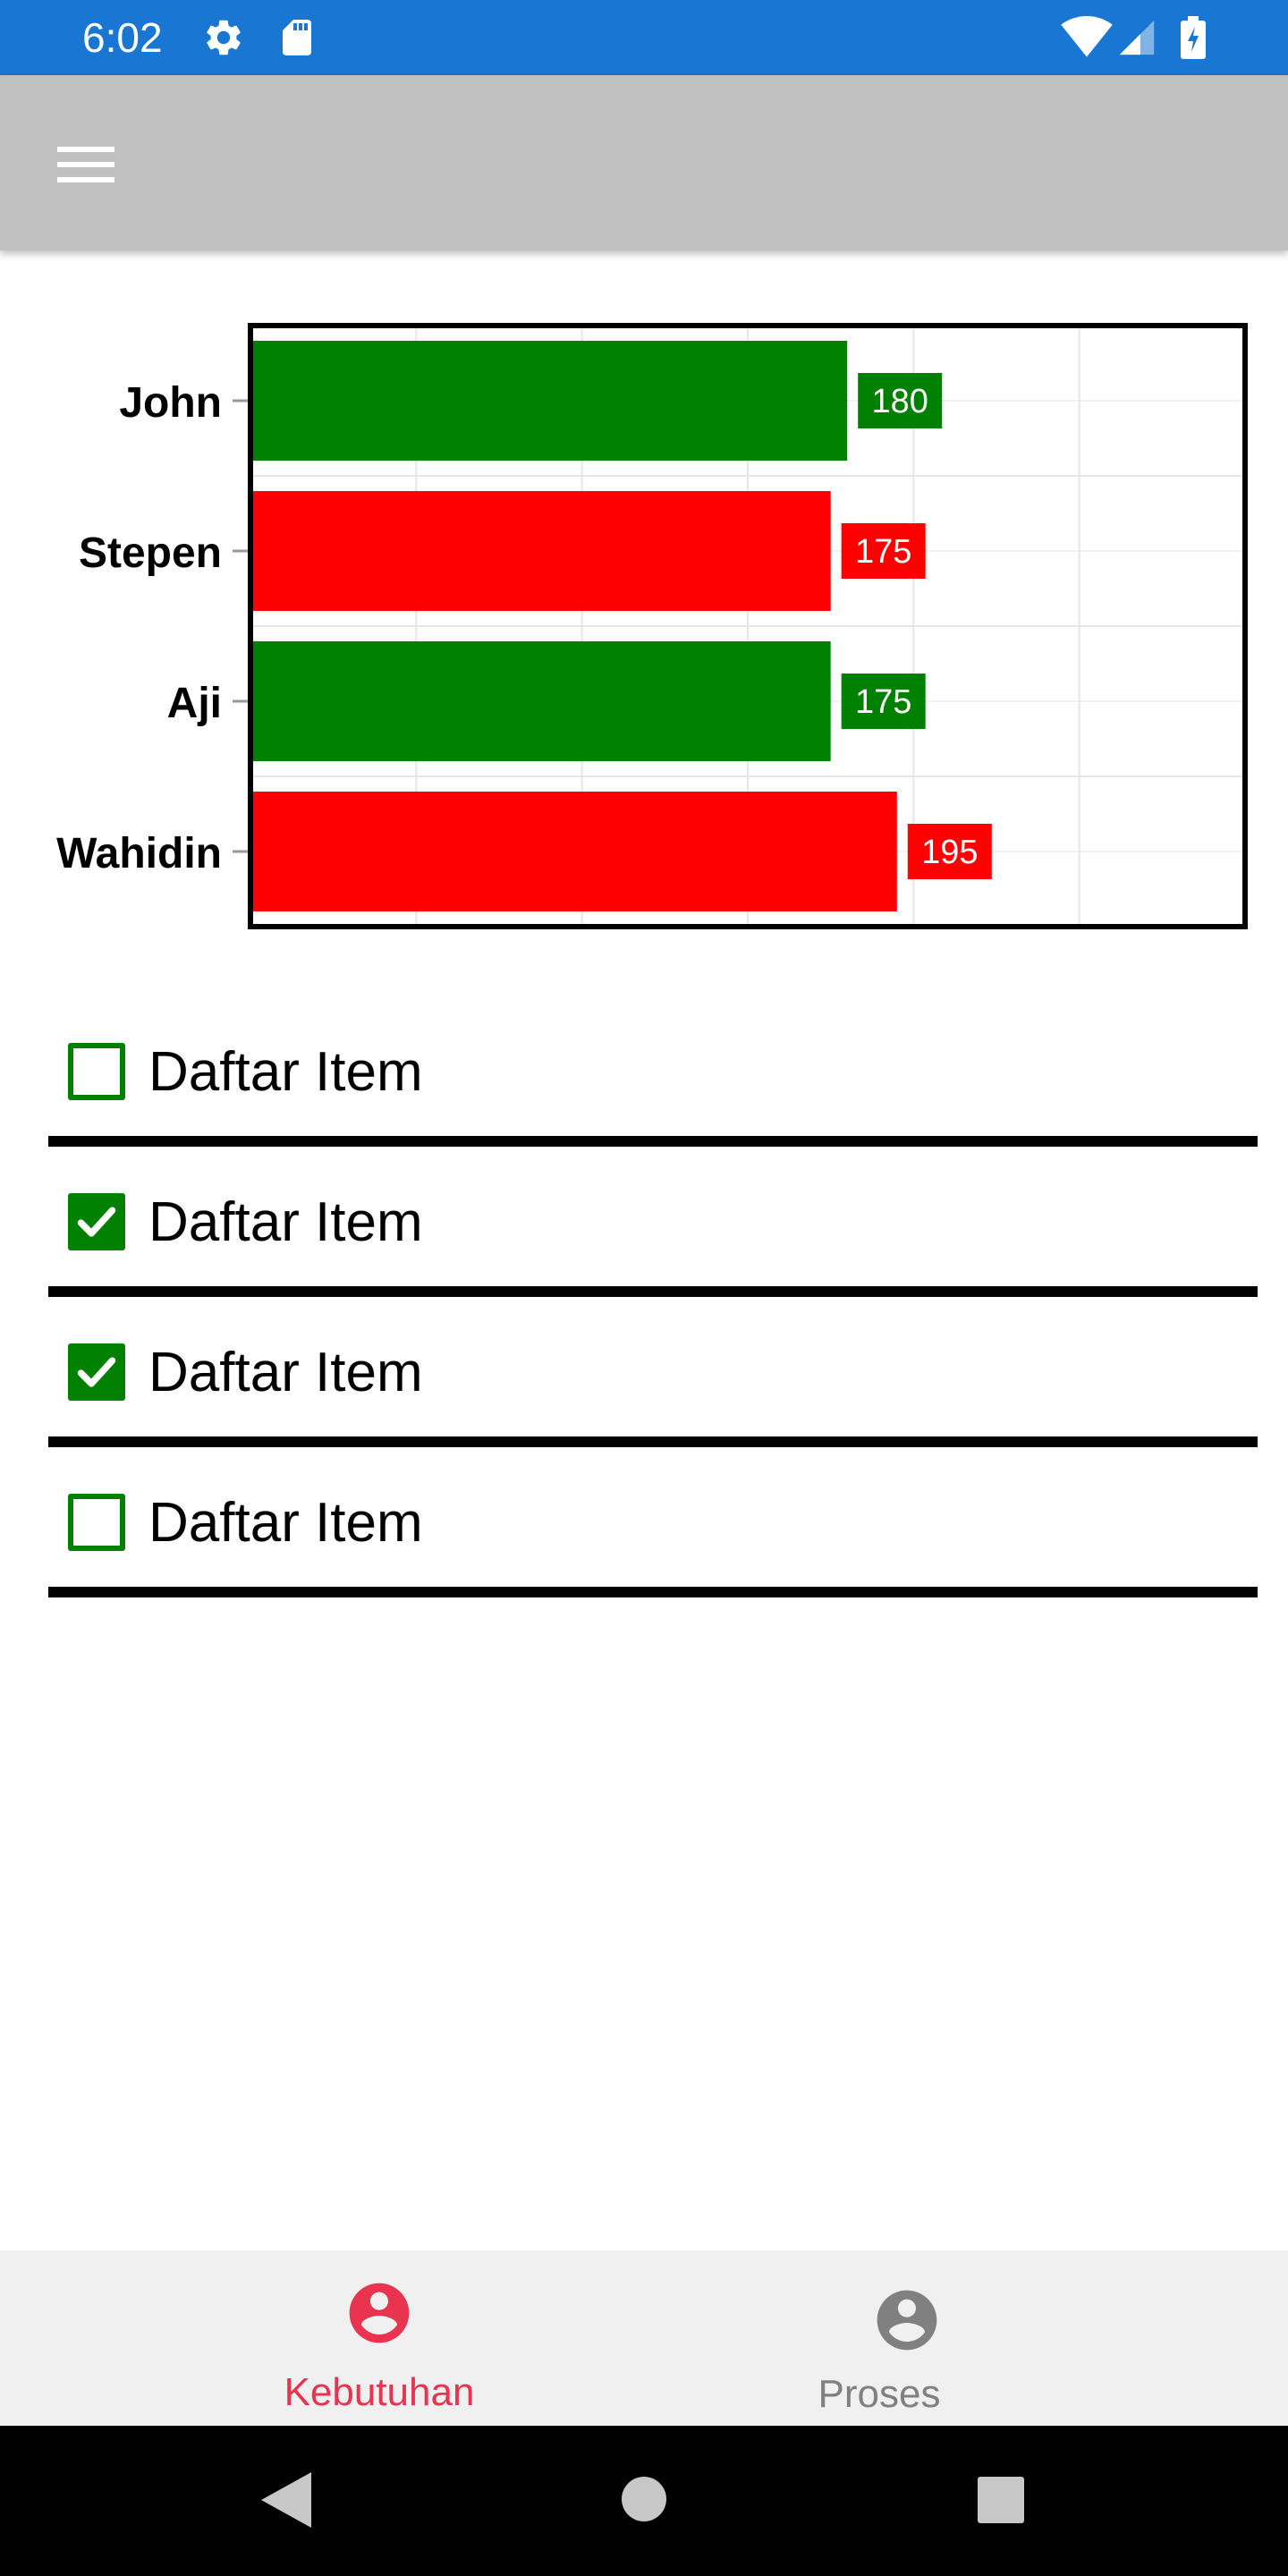 The image size is (1288, 2576). I want to click on bar-wahidin, so click(574, 851).